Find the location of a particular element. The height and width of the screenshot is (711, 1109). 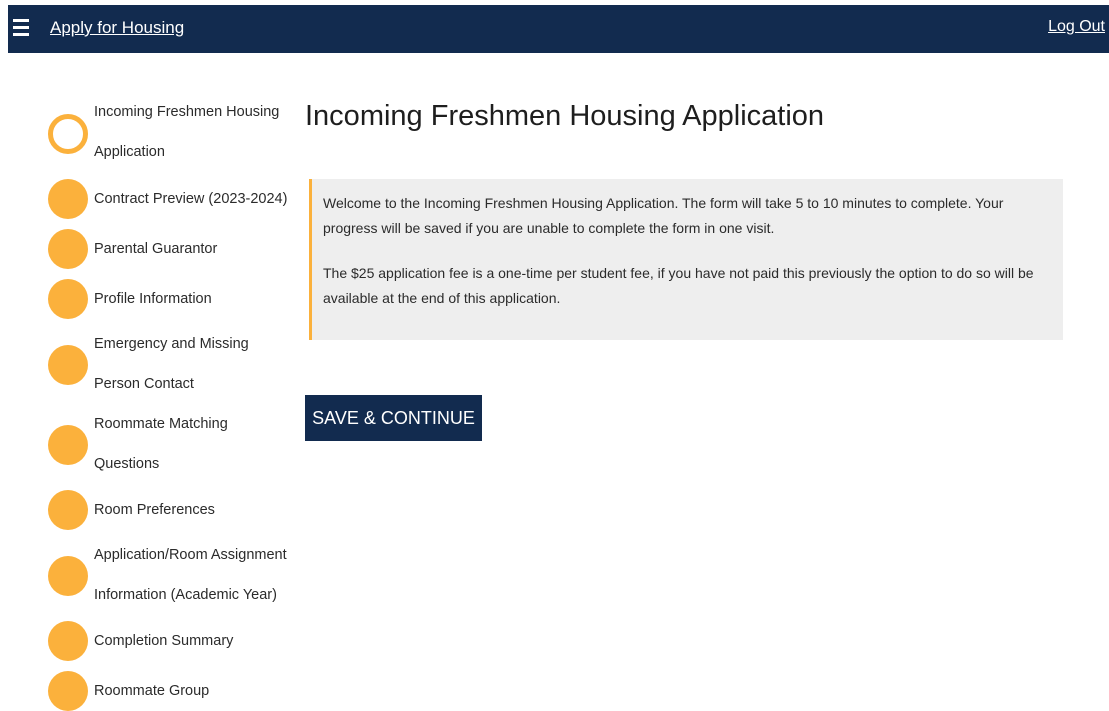

step-label: Completion Summary is located at coordinates (164, 641).